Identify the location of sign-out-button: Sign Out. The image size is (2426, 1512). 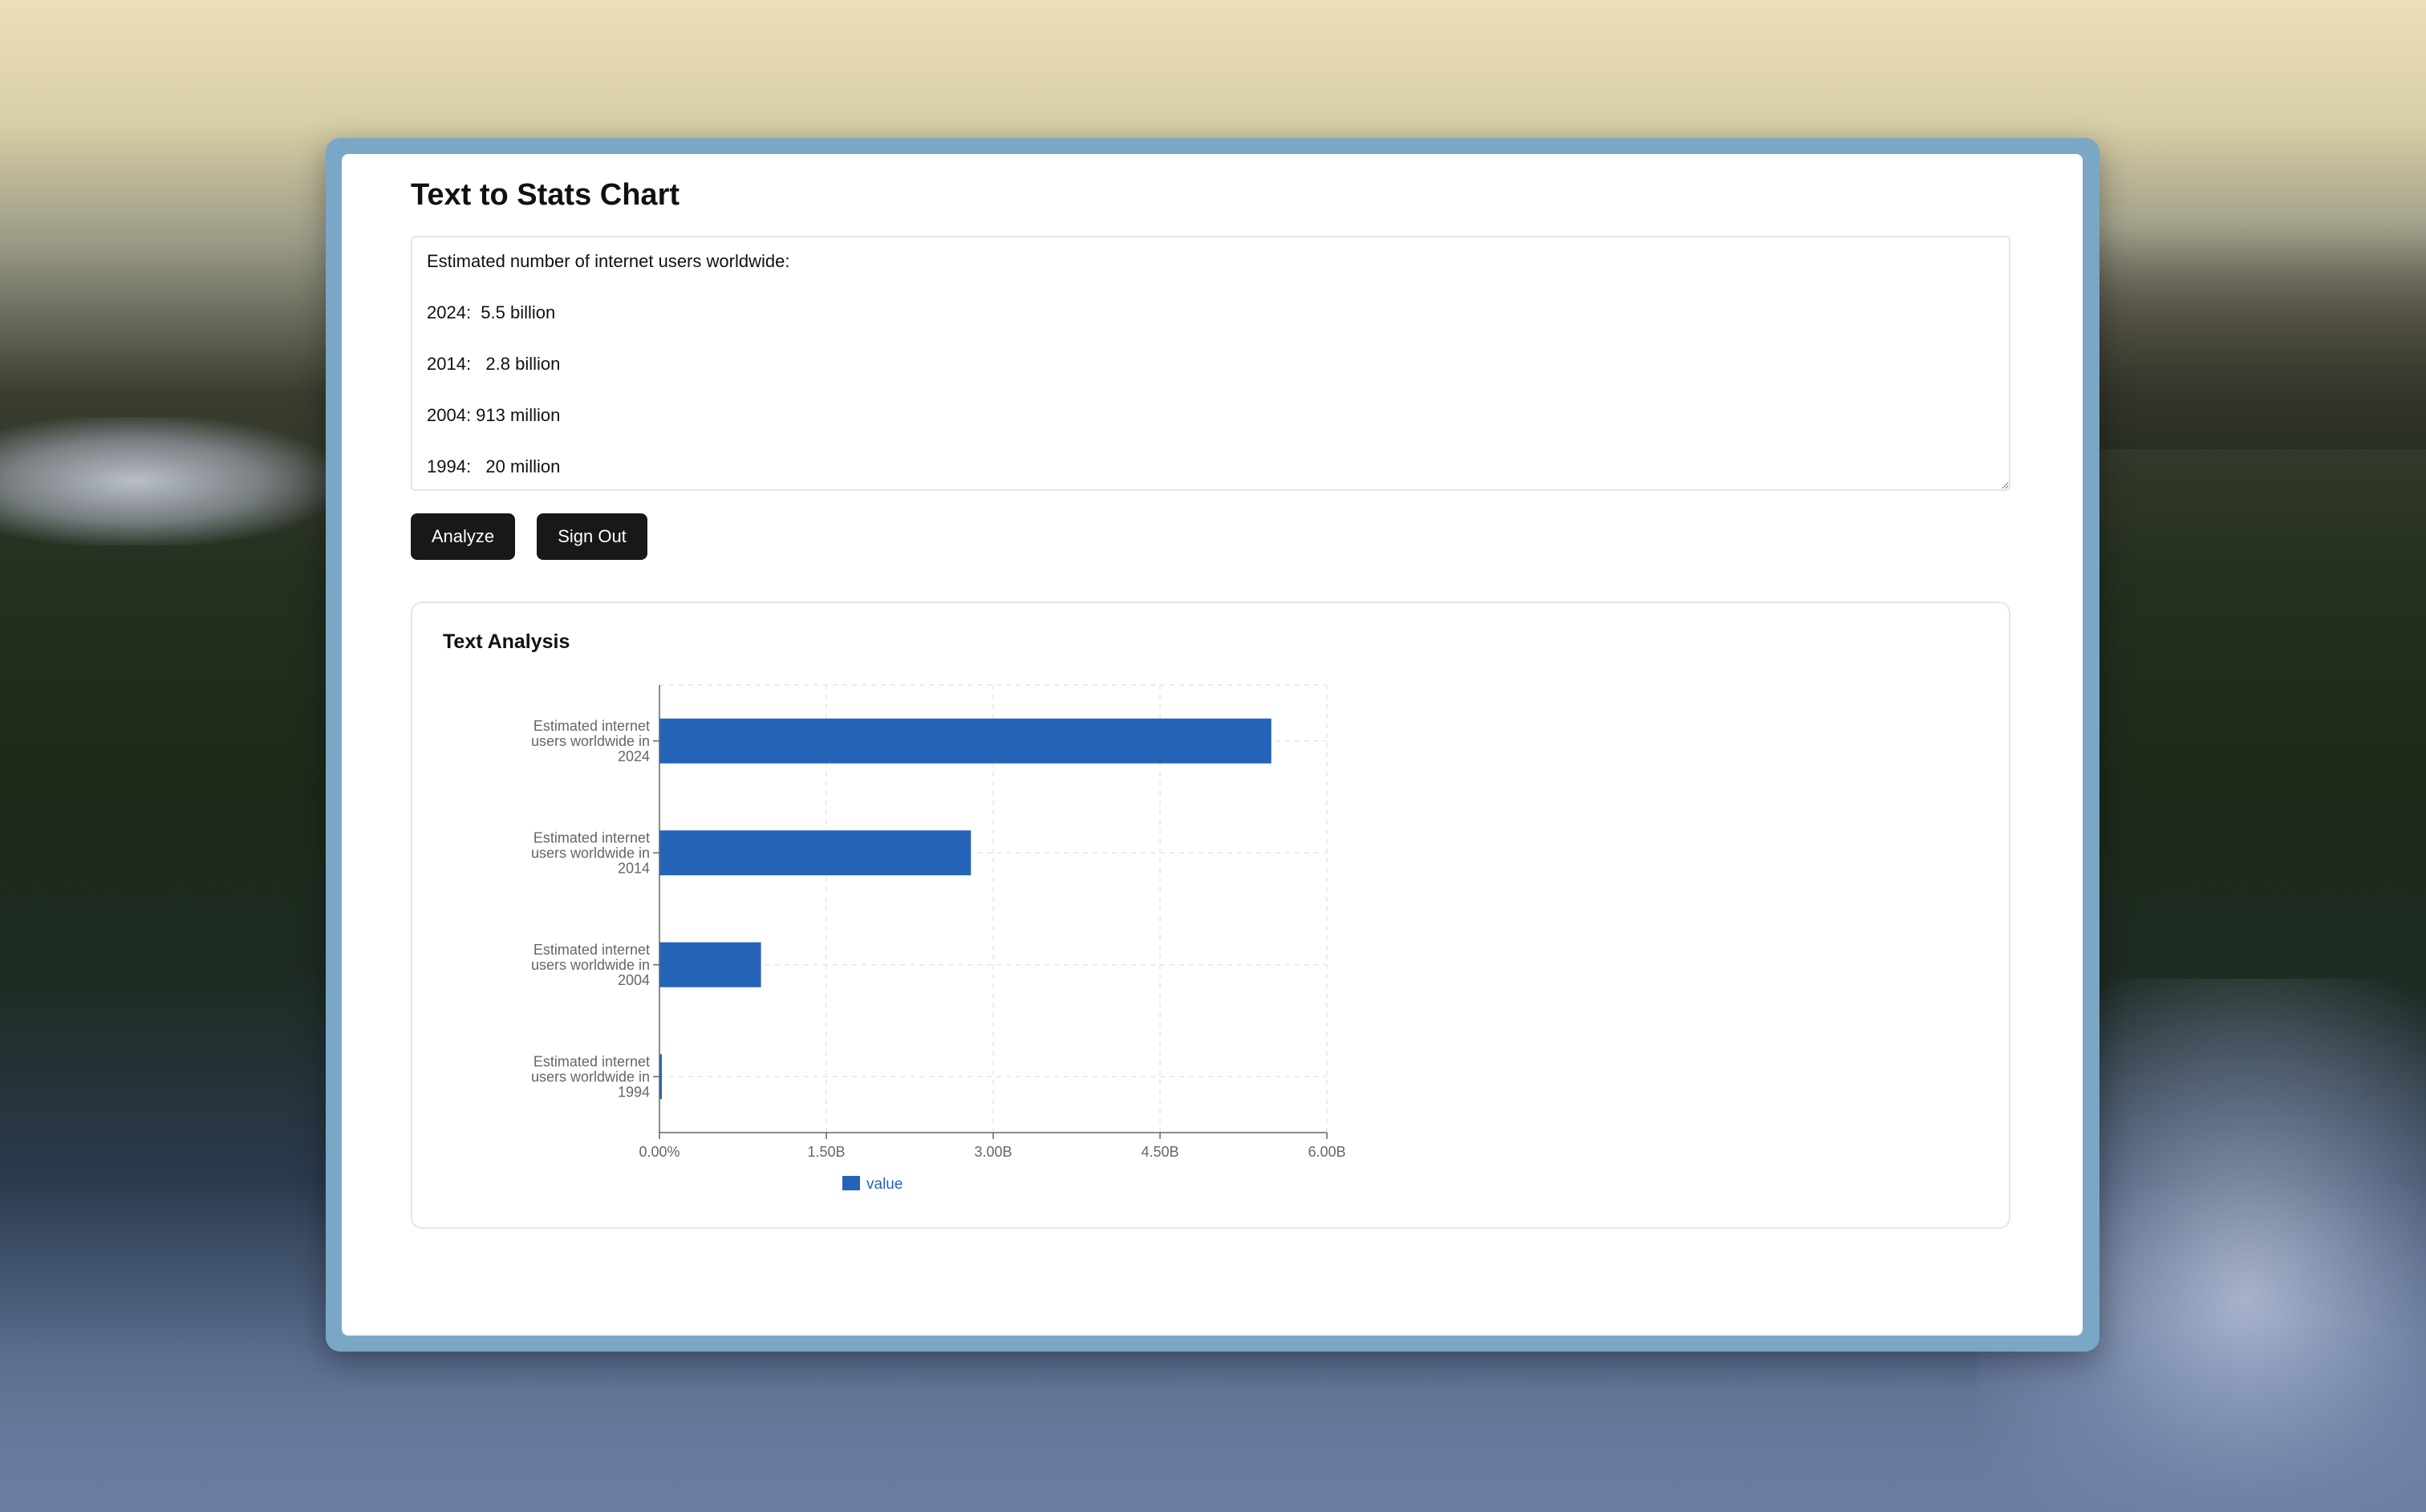
(592, 536).